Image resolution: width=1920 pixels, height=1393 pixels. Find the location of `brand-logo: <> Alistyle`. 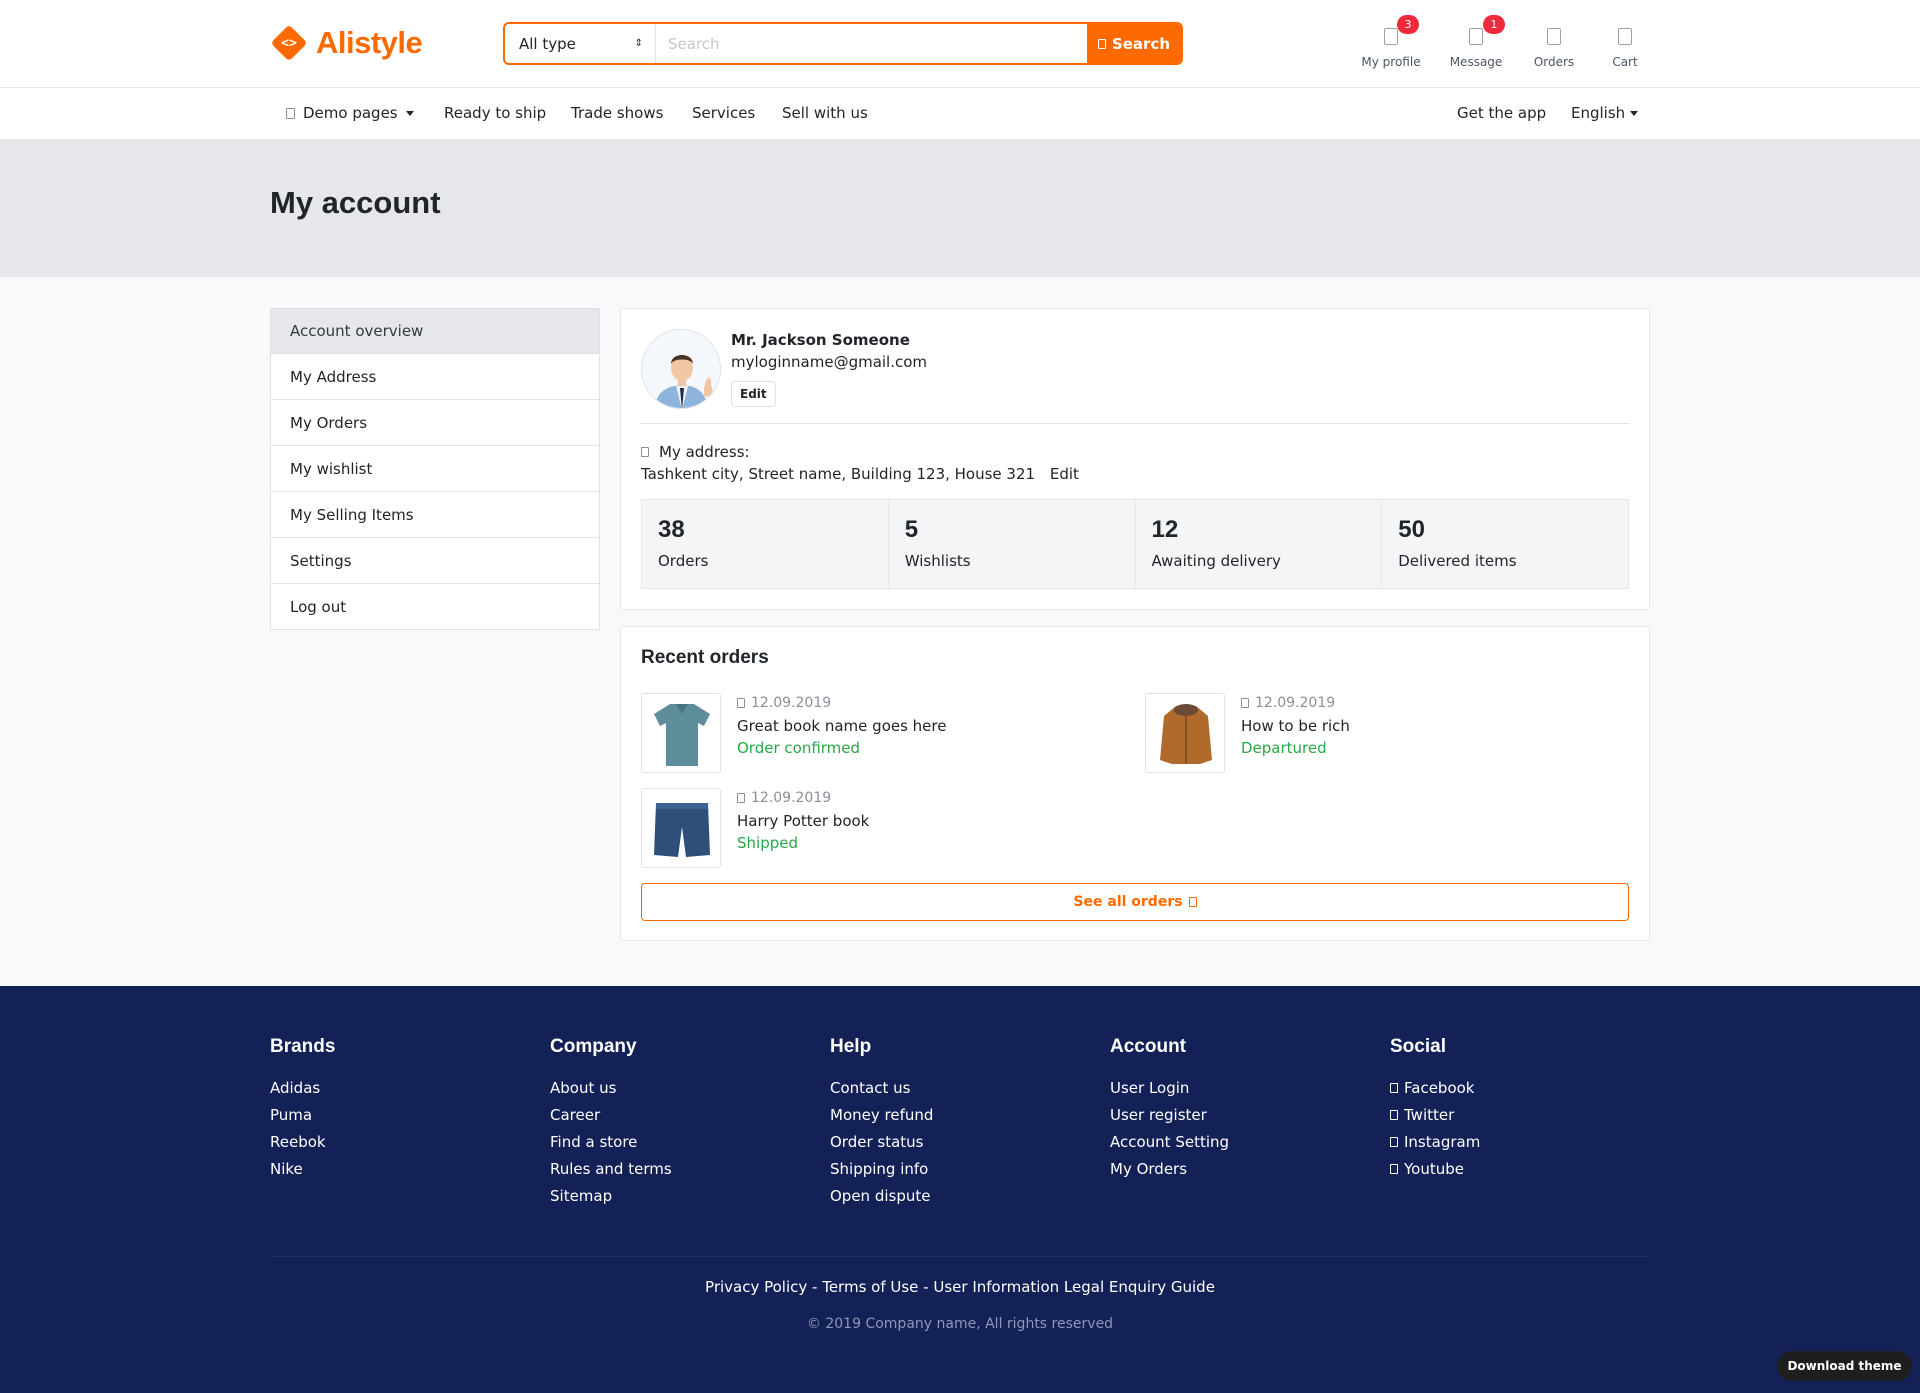

brand-logo: <> Alistyle is located at coordinates (346, 43).